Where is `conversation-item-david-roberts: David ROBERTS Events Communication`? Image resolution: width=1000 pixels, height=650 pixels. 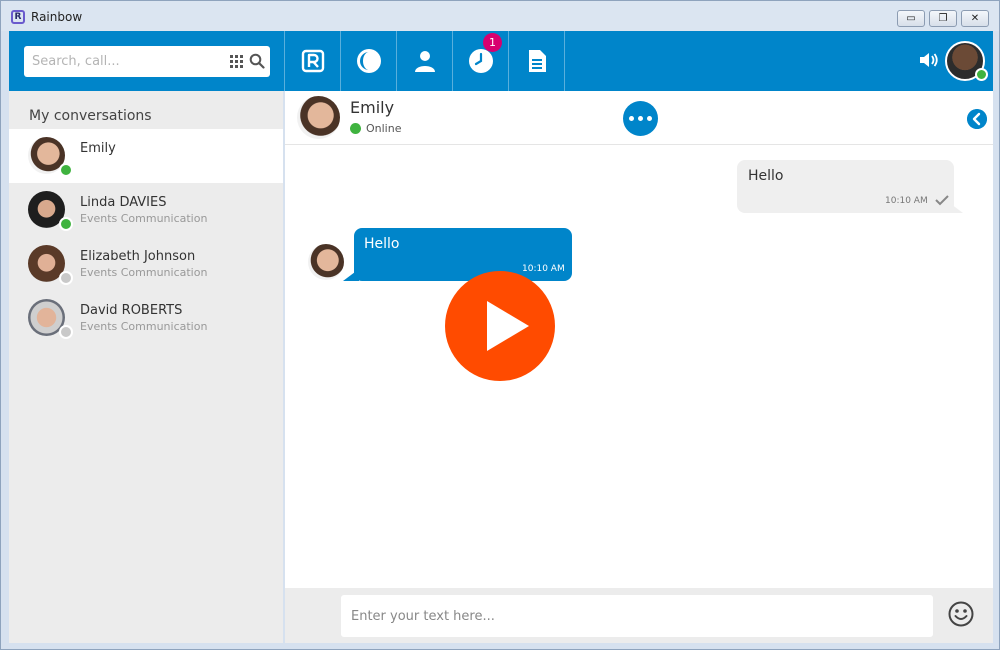 conversation-item-david-roberts: David ROBERTS Events Communication is located at coordinates (146, 318).